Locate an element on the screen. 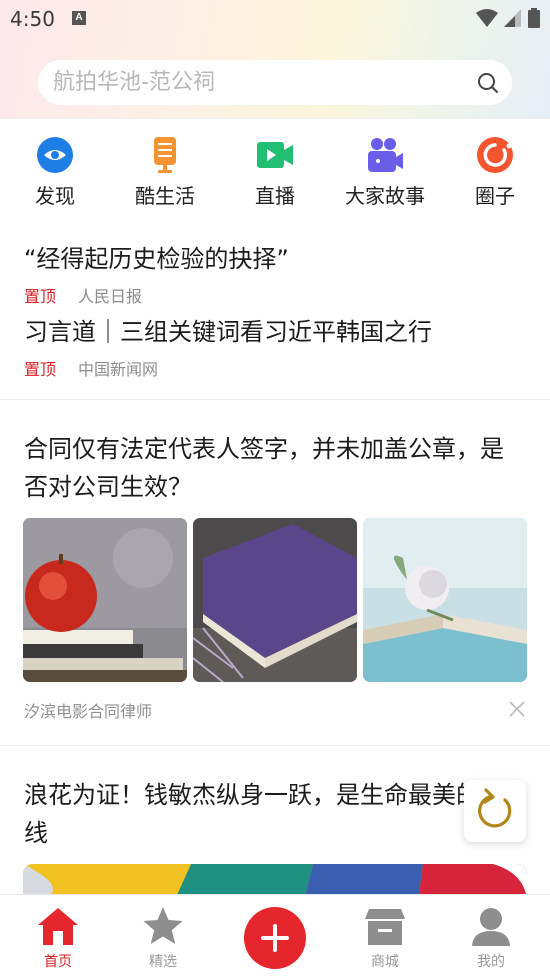 The image size is (550, 979). video-camera-icon is located at coordinates (275, 155).